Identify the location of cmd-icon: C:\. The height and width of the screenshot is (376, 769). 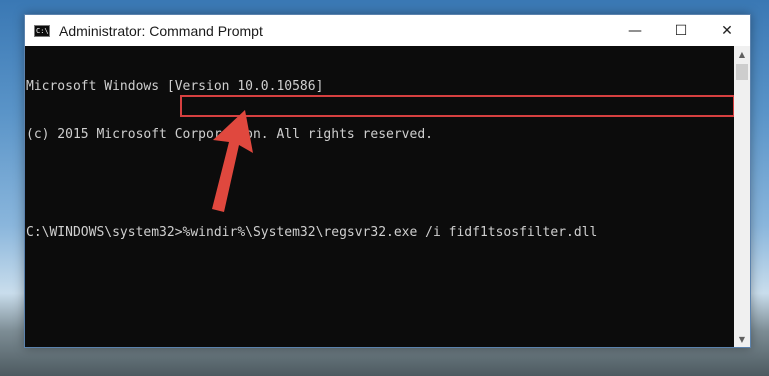
(42, 30).